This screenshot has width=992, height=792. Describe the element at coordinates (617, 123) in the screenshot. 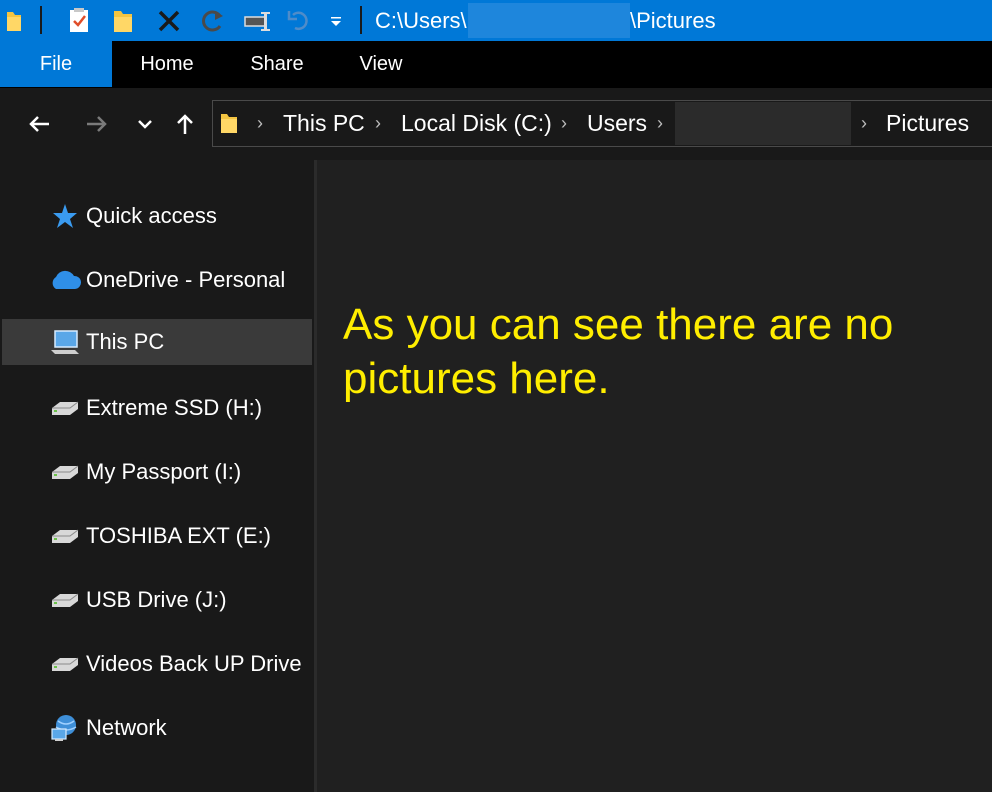

I see `breadcrumb-users: Users` at that location.